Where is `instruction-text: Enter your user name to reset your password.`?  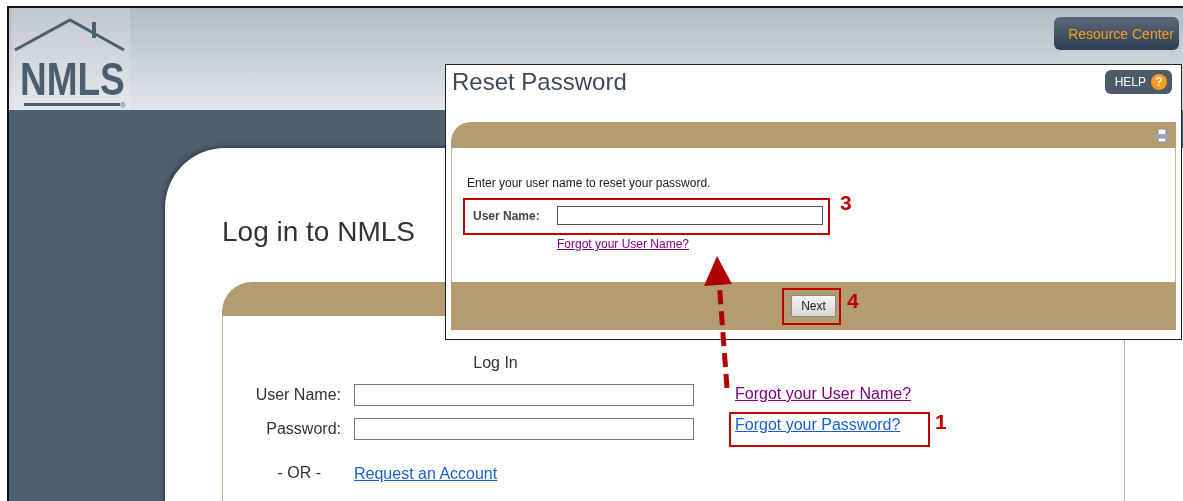 instruction-text: Enter your user name to reset your password. is located at coordinates (589, 183).